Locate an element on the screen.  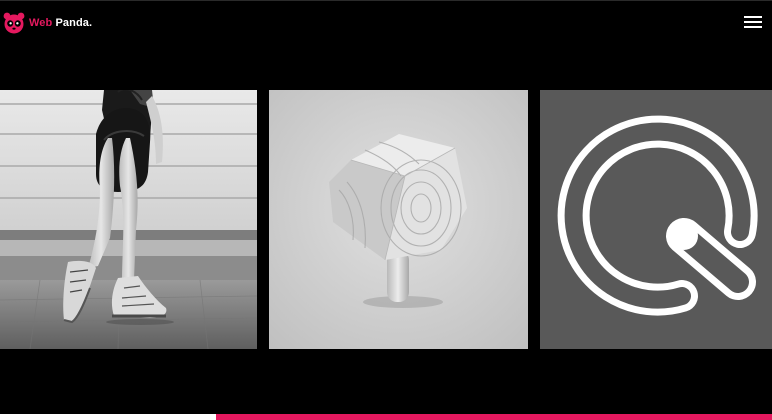
brand-name: Web Panda. is located at coordinates (60, 23).